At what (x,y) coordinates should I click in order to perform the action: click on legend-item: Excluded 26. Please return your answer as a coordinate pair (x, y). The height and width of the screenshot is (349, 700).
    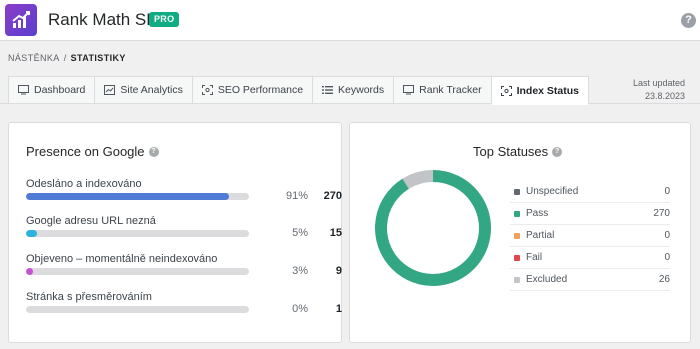
    Looking at the image, I should click on (590, 280).